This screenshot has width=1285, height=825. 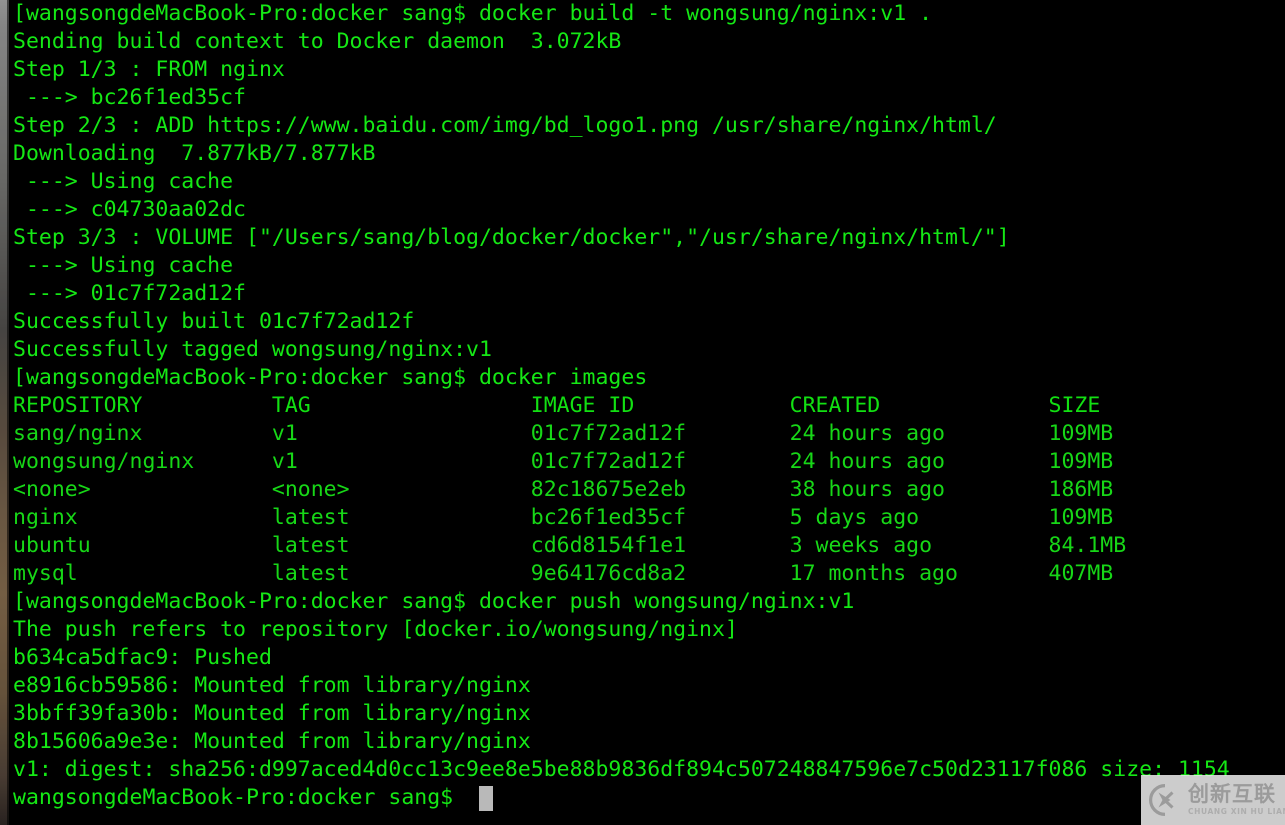 What do you see at coordinates (129, 293) in the screenshot?
I see `terminal-line-output: ---> 01c7f72ad12f` at bounding box center [129, 293].